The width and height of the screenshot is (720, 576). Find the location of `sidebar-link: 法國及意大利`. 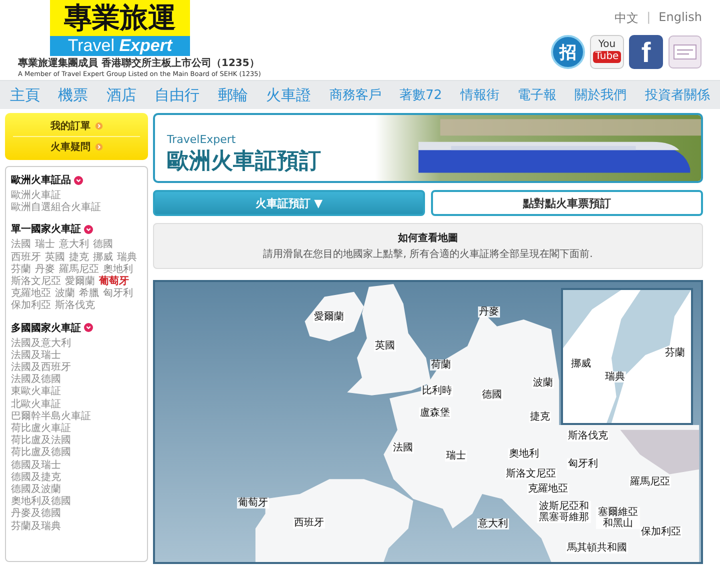

sidebar-link: 法國及意大利 is located at coordinates (41, 344).